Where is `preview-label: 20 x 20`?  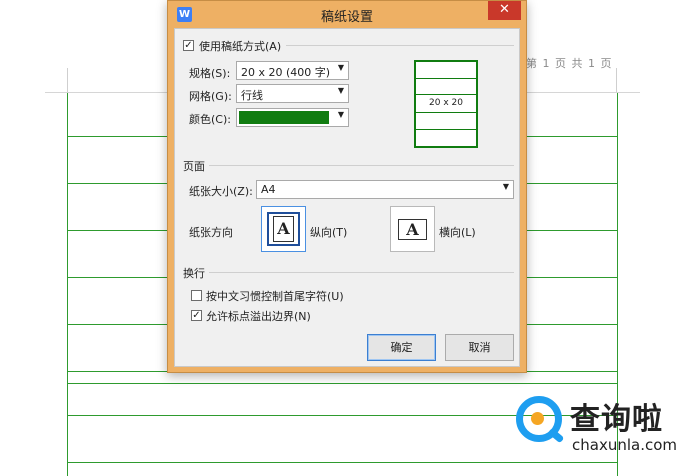
preview-label: 20 x 20 is located at coordinates (446, 103).